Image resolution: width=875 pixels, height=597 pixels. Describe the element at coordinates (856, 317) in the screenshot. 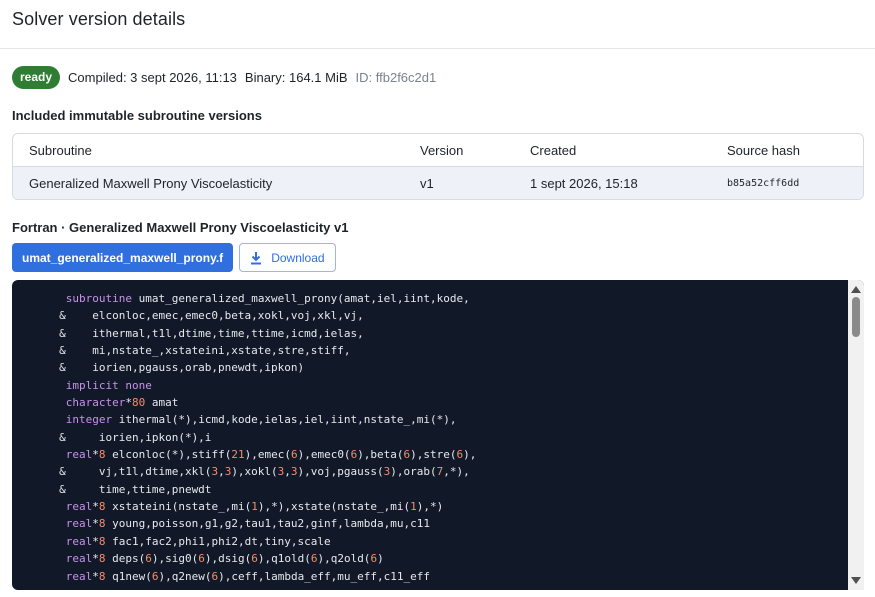

I see `scroll-thumb` at that location.